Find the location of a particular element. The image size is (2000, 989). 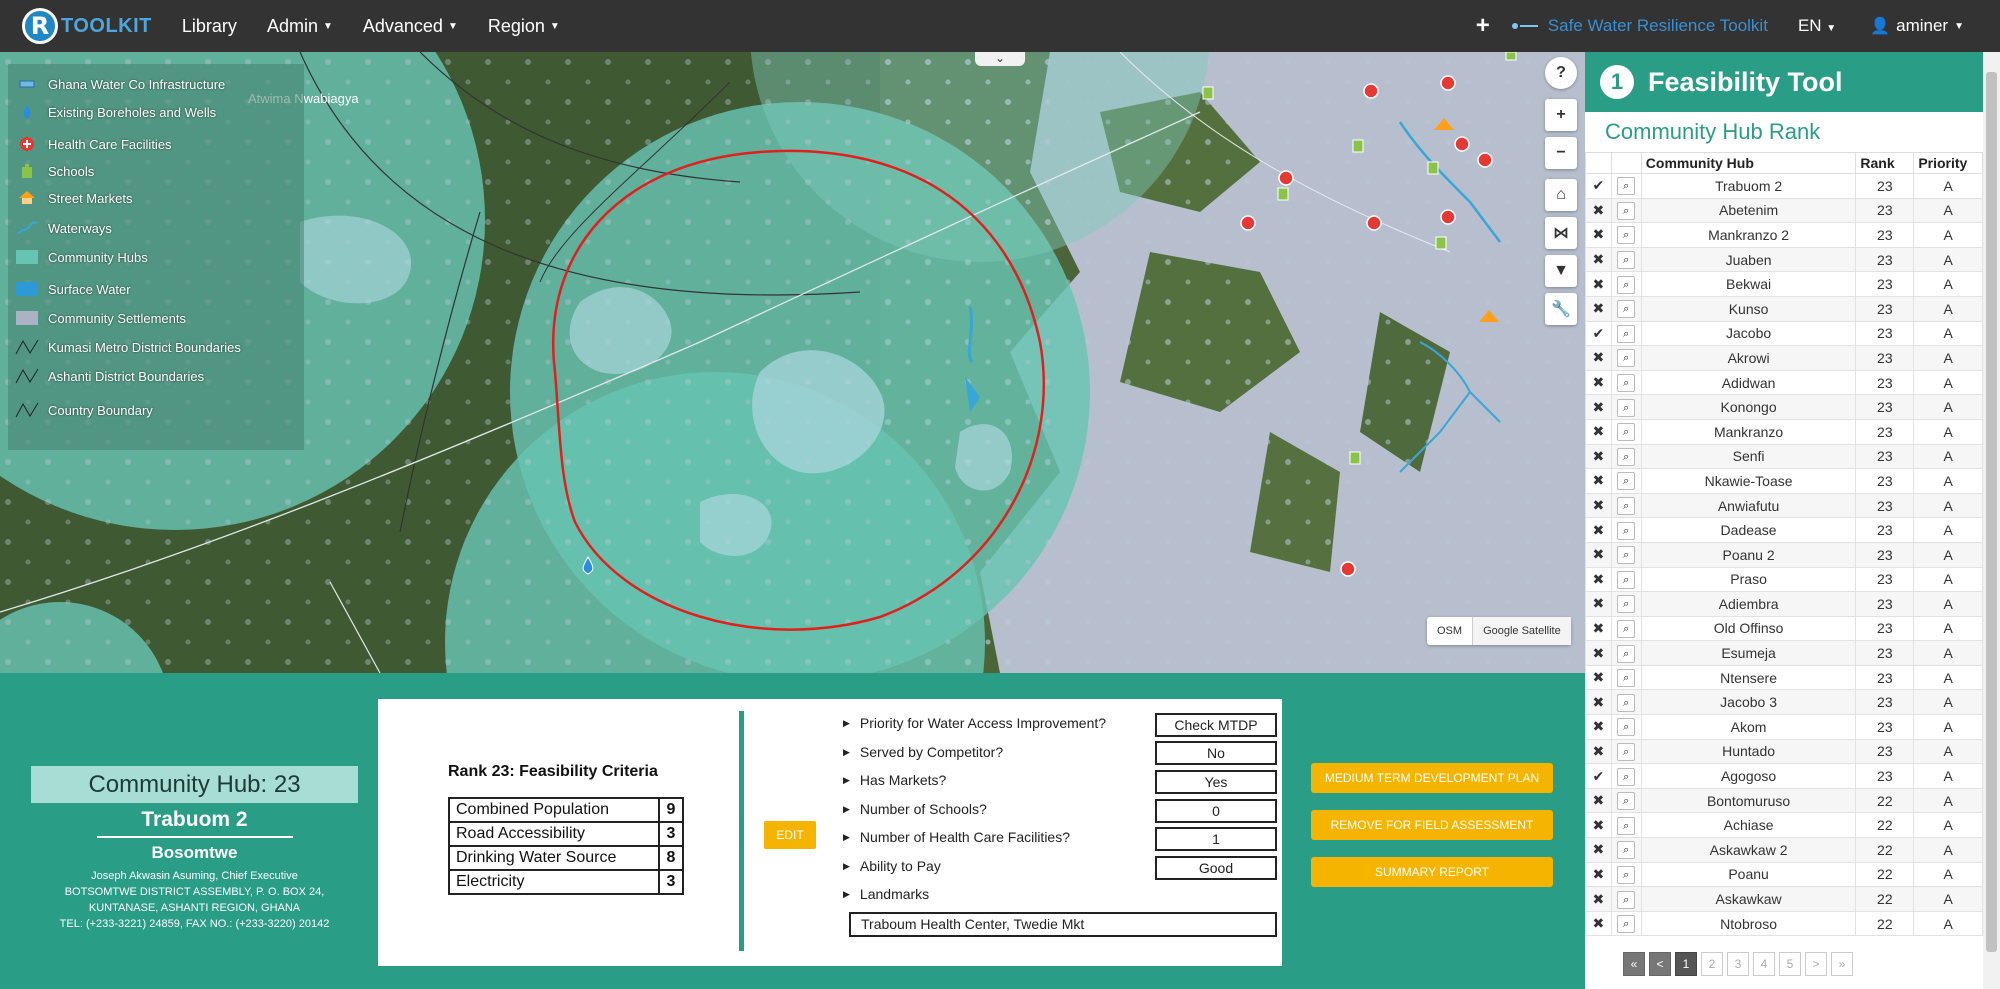

table-row: ✖ ⌕ Huntado 23 A is located at coordinates (1784, 751).